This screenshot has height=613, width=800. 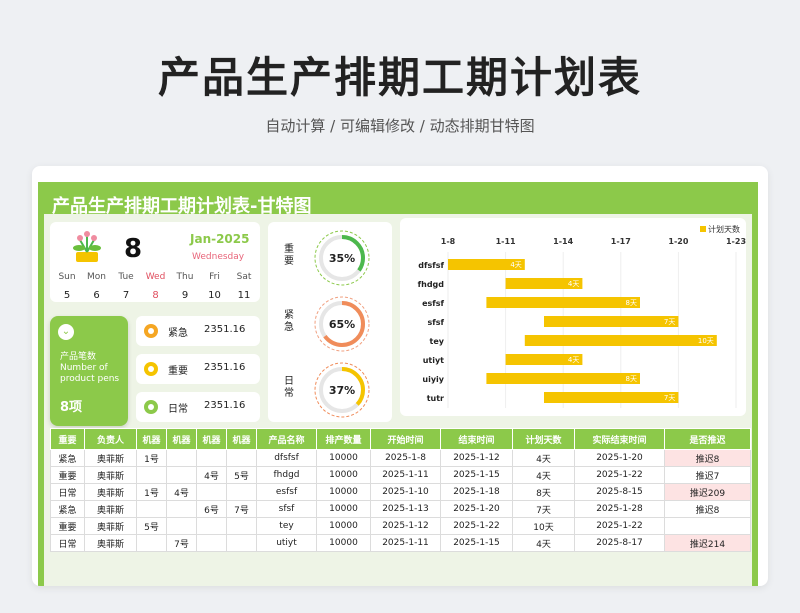 What do you see at coordinates (110, 439) in the screenshot?
I see `column-header: 负责人` at bounding box center [110, 439].